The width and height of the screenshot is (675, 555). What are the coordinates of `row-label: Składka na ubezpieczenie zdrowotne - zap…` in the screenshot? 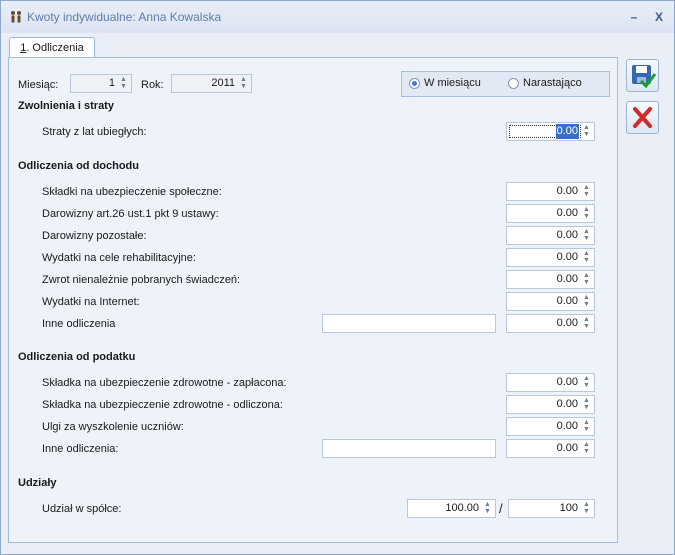 It's located at (164, 383).